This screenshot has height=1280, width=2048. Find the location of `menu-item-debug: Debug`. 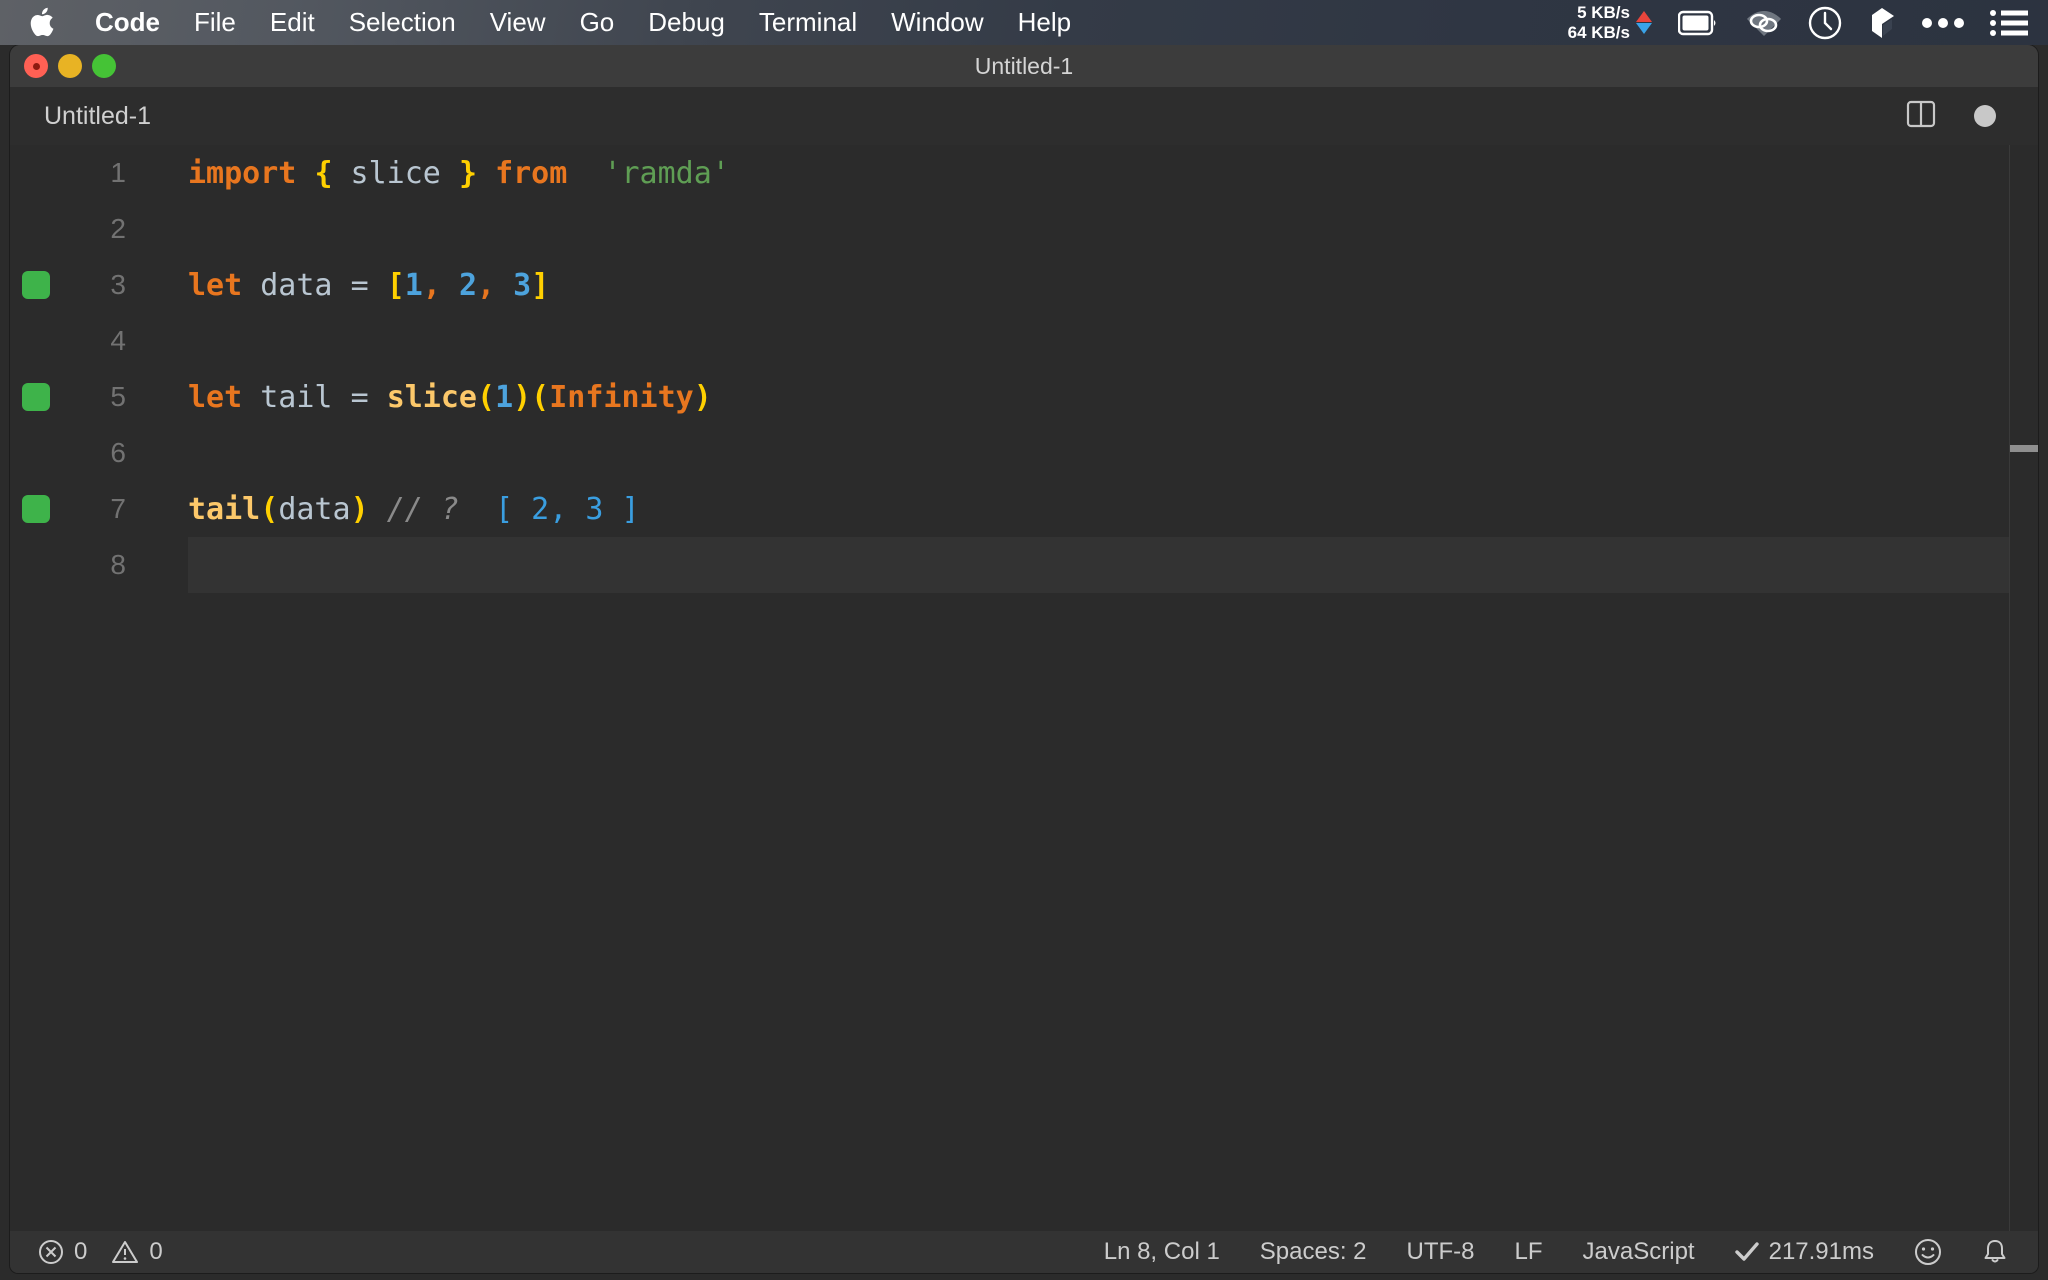

menu-item-debug: Debug is located at coordinates (686, 22).